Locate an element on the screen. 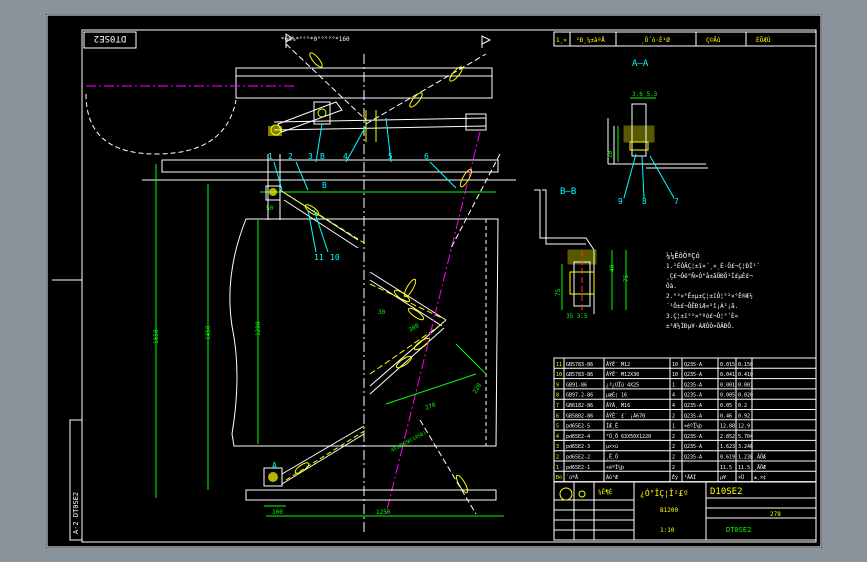  diagonal-axis is located at coordinates (433, 323).